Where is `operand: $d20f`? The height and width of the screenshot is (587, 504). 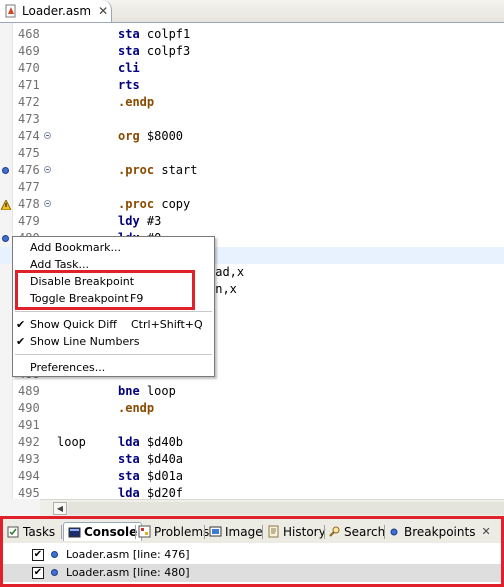 operand: $d20f is located at coordinates (161, 492).